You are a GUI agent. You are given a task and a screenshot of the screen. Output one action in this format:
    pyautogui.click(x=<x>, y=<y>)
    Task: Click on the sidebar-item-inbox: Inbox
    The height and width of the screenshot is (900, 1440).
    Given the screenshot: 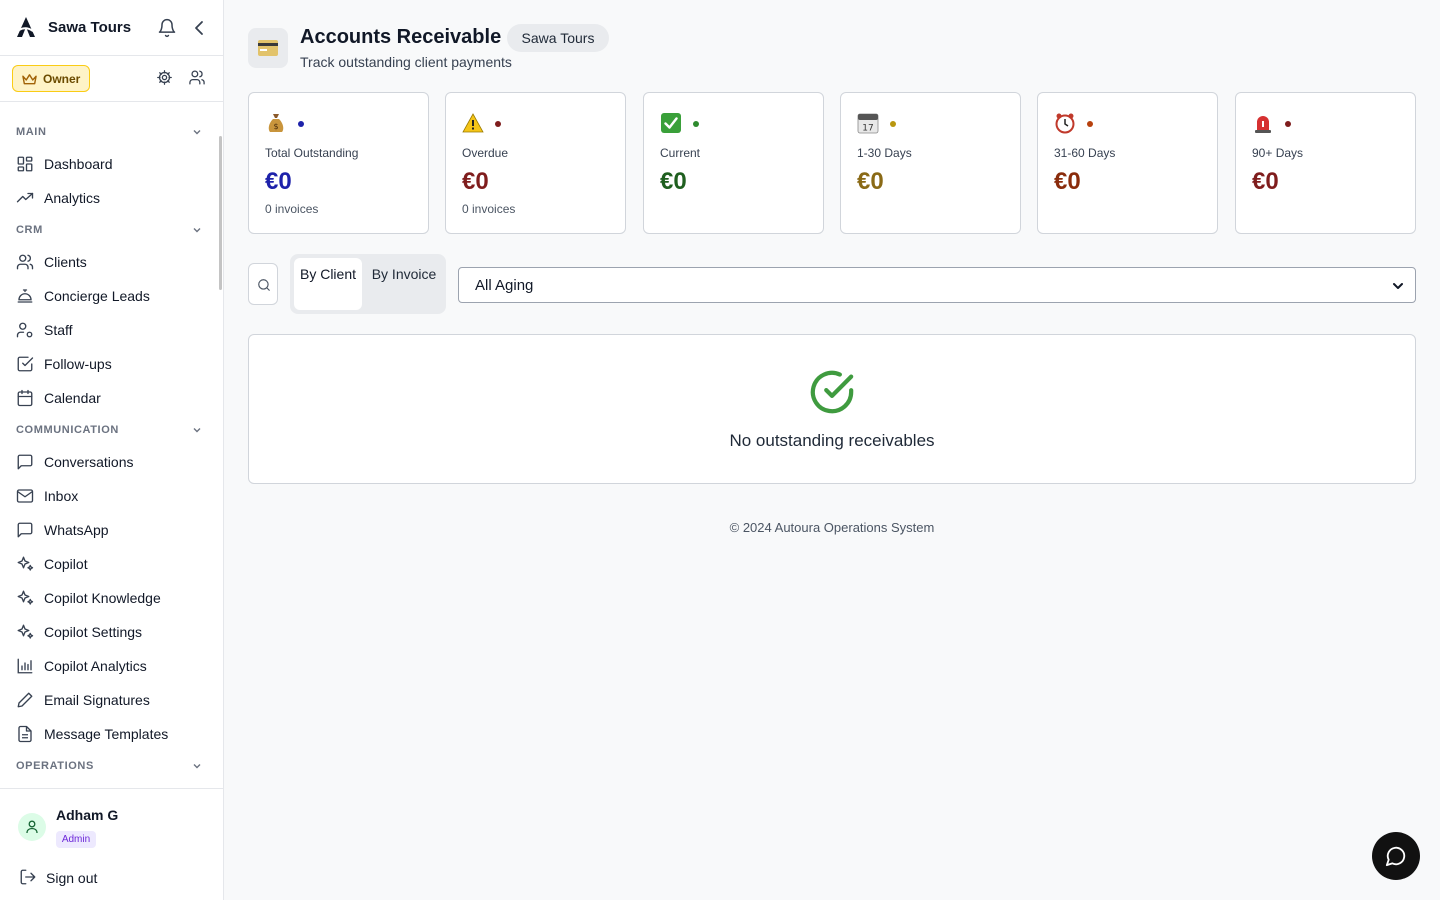 What is the action you would take?
    pyautogui.click(x=110, y=496)
    